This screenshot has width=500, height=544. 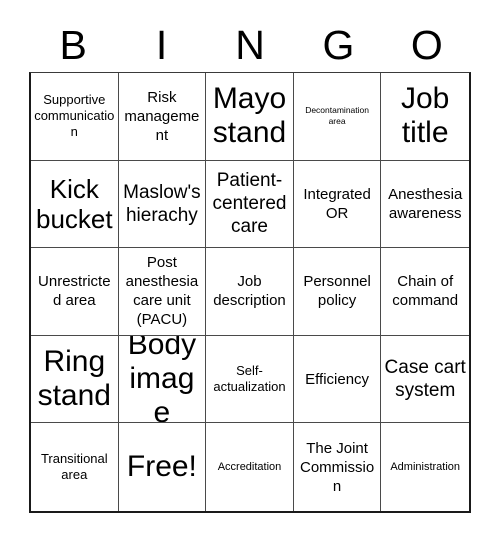 I want to click on bingo-cell: Efficiency, so click(x=337, y=379).